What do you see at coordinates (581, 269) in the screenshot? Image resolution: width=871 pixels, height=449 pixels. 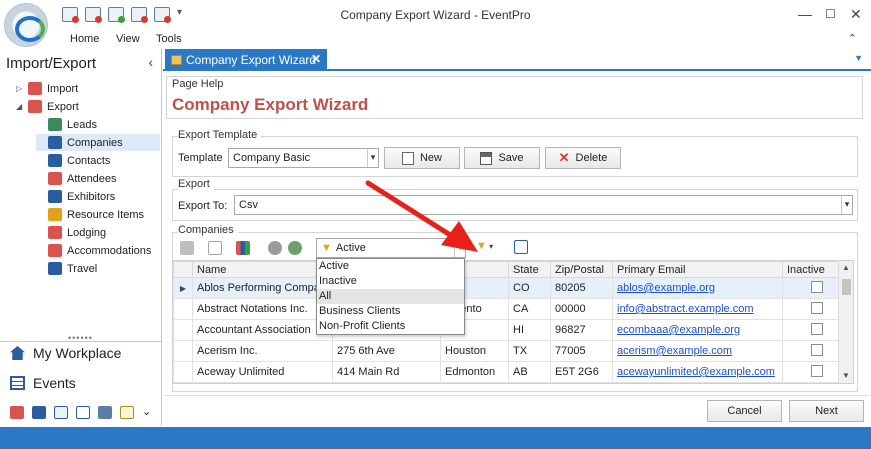 I see `column-header-zip: Zip/Postal` at bounding box center [581, 269].